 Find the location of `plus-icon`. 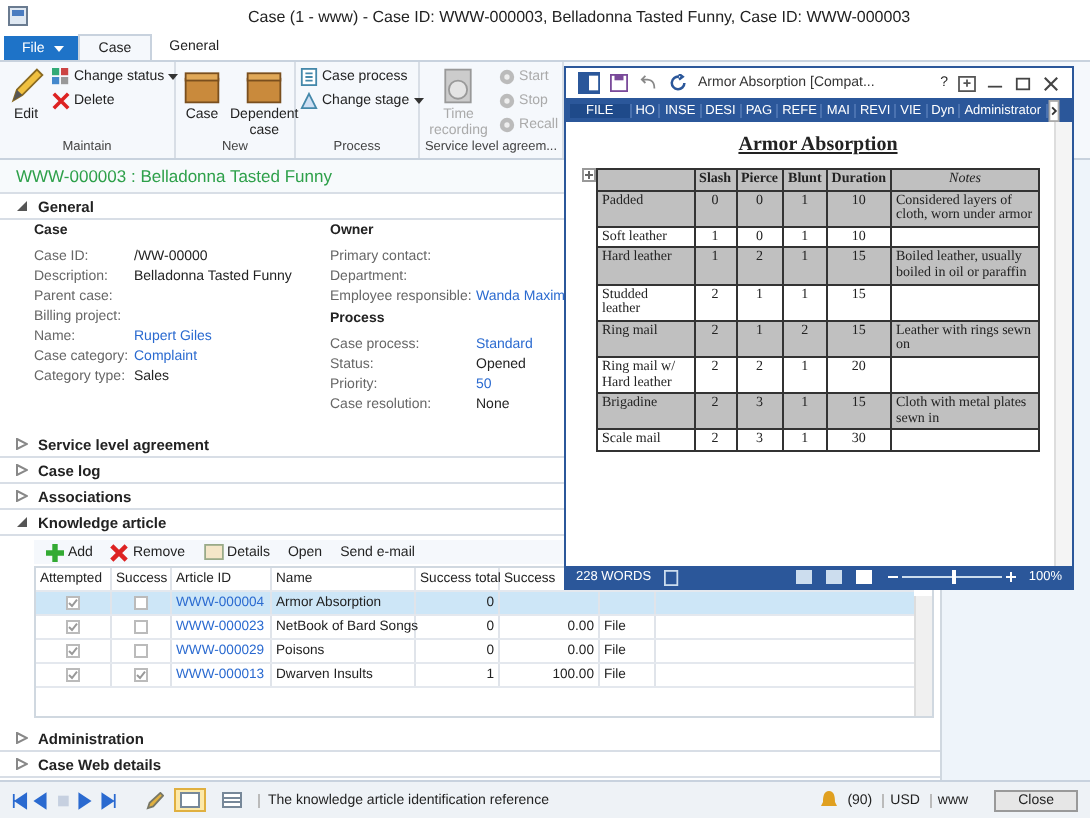

plus-icon is located at coordinates (55, 552).